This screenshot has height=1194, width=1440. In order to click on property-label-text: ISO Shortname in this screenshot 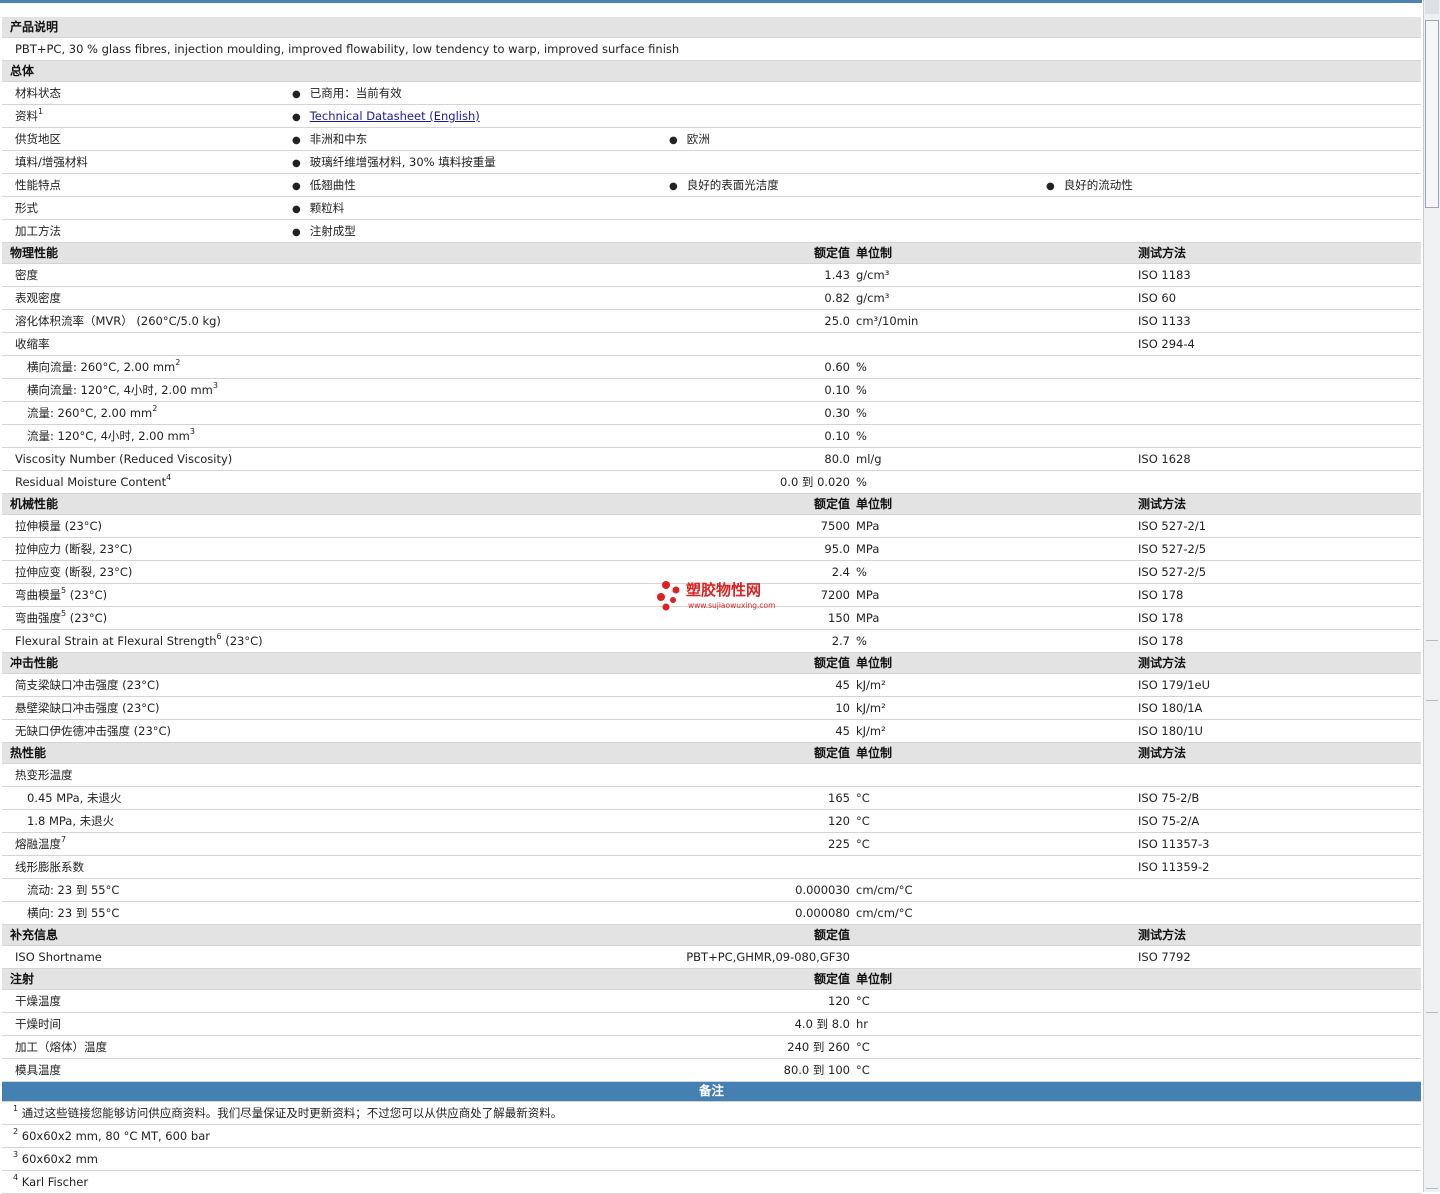, I will do `click(58, 957)`.